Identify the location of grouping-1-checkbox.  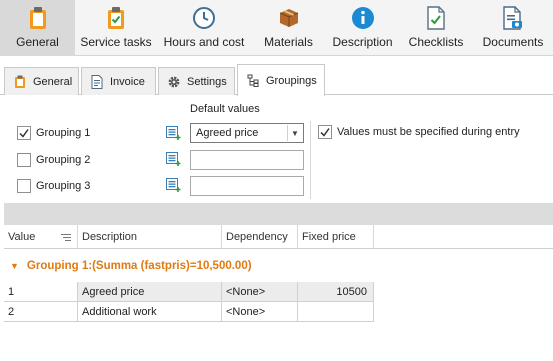
(24, 133).